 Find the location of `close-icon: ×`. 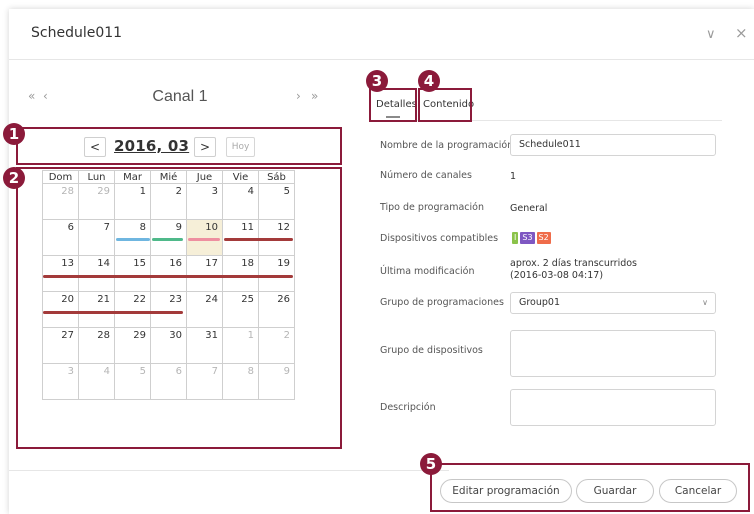

close-icon: × is located at coordinates (741, 33).